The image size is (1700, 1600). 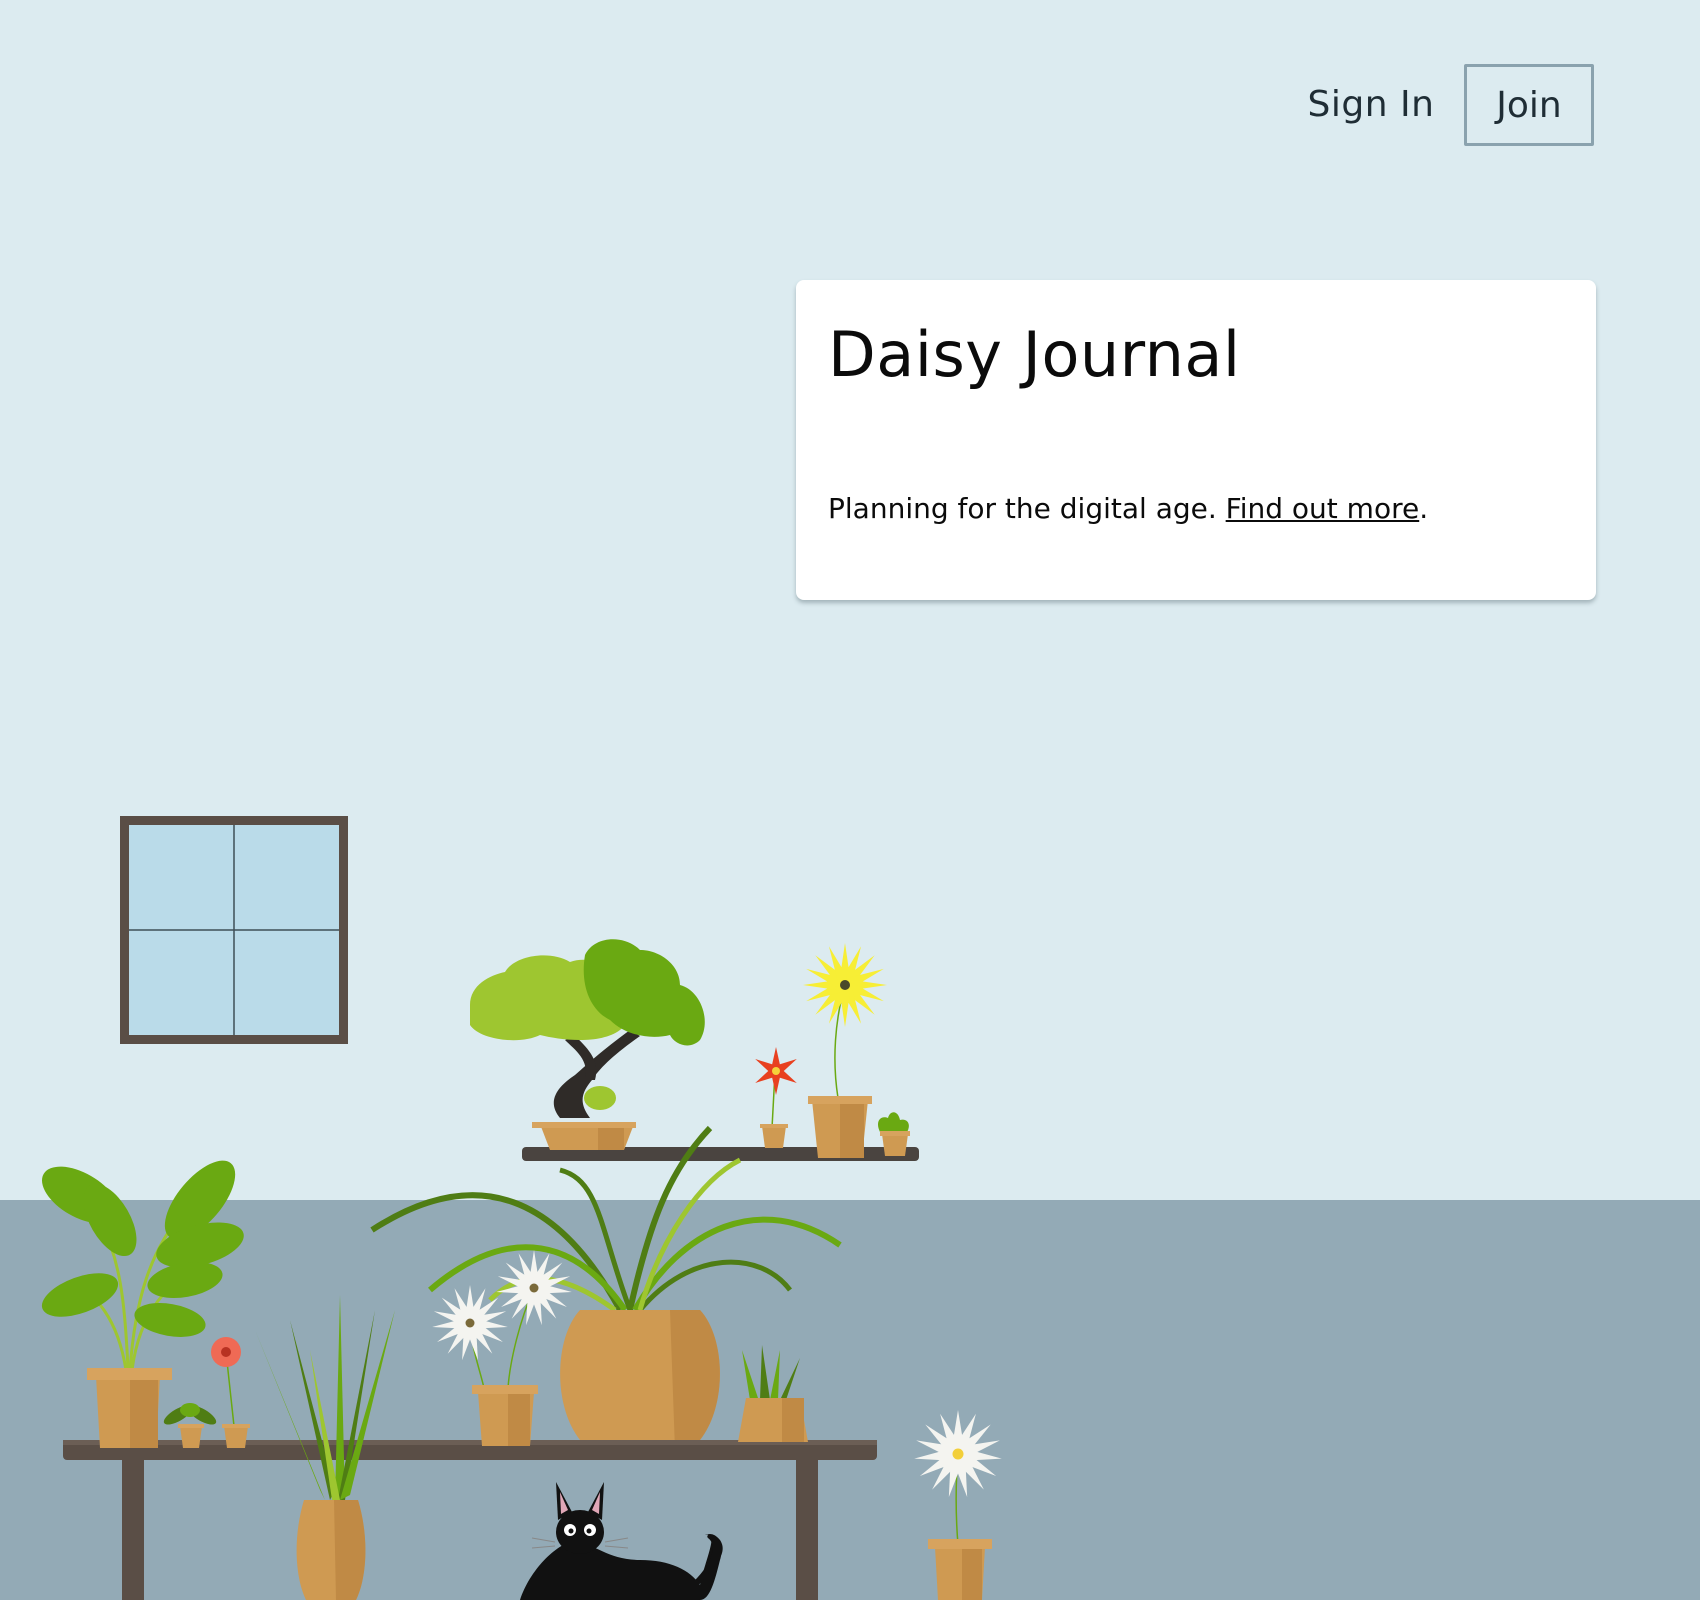 I want to click on tagline-period: ., so click(x=1424, y=508).